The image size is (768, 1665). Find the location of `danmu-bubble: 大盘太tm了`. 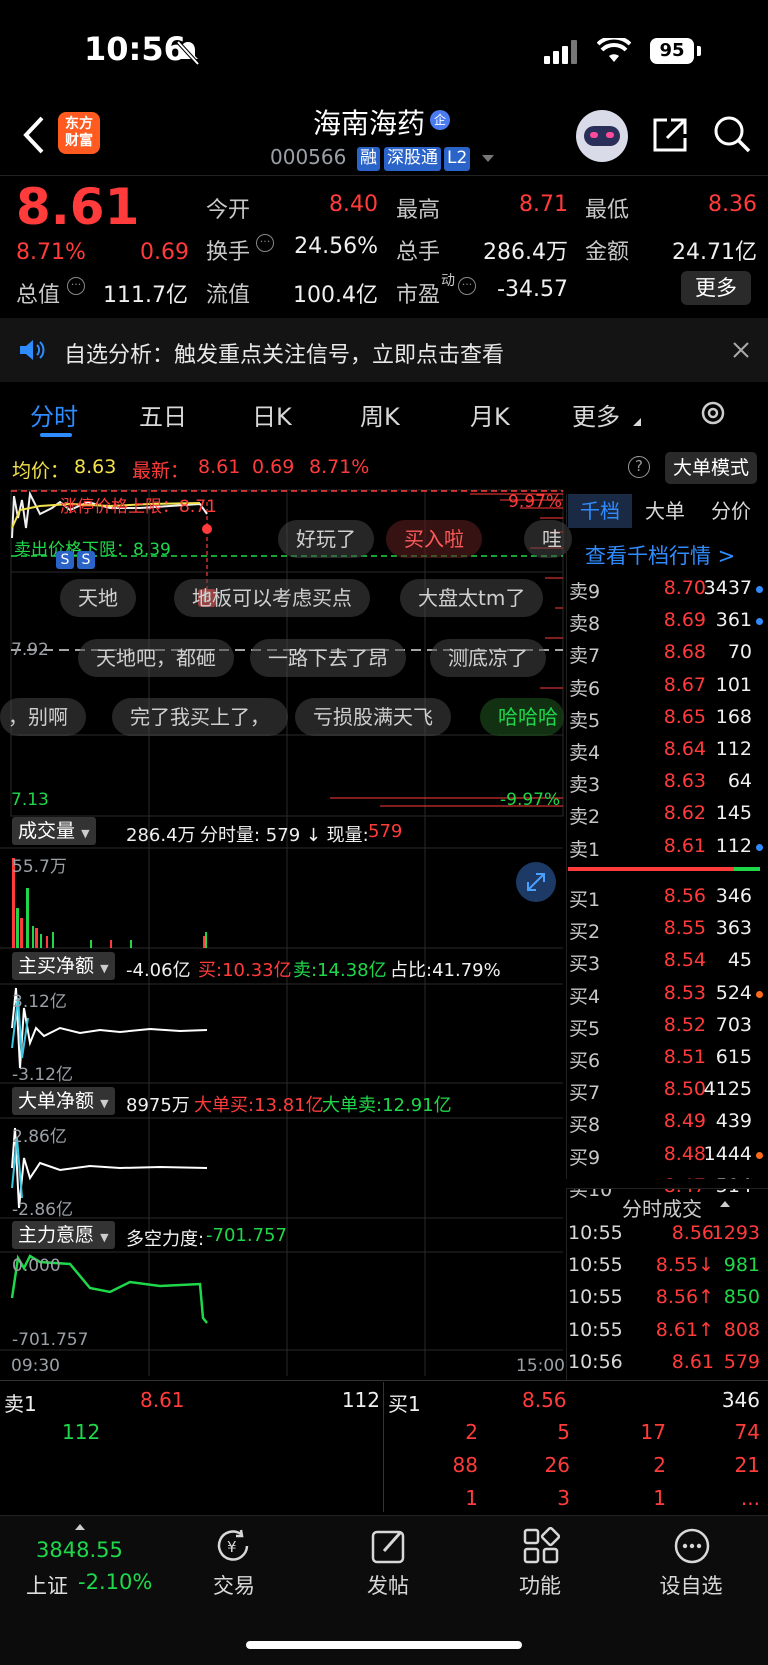

danmu-bubble: 大盘太tm了 is located at coordinates (472, 598).